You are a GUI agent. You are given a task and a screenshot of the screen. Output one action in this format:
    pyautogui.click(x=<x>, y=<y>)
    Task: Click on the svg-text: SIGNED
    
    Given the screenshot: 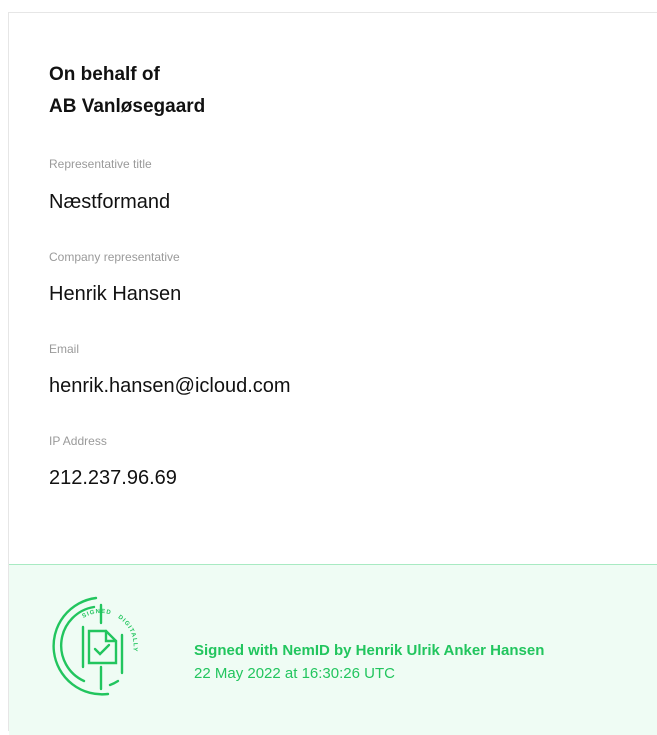 What is the action you would take?
    pyautogui.click(x=96, y=614)
    